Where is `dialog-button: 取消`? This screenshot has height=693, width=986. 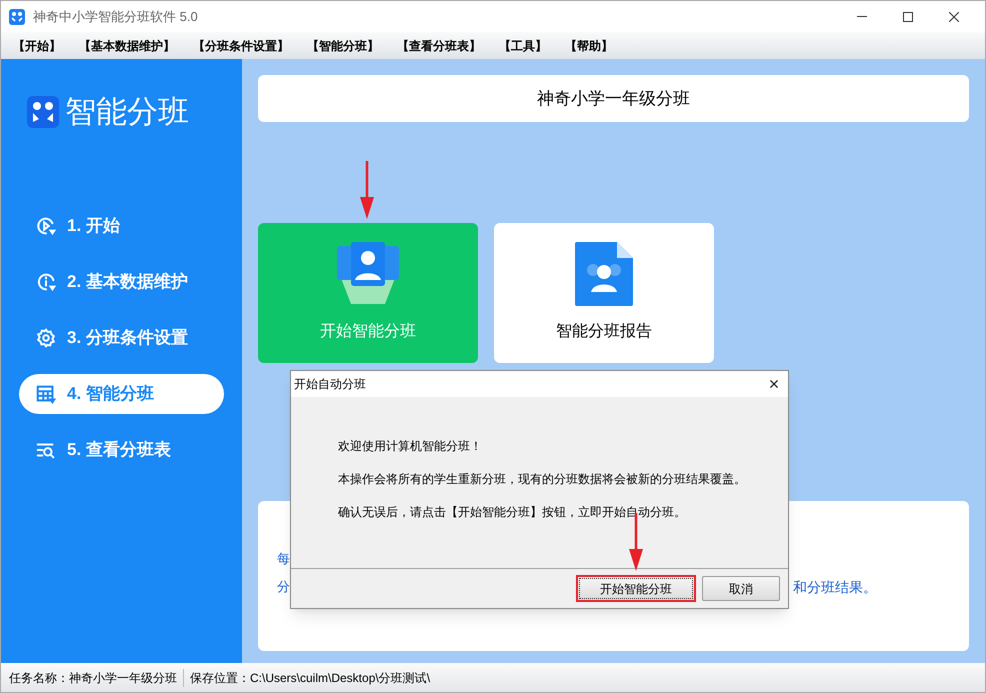
dialog-button: 取消 is located at coordinates (741, 588).